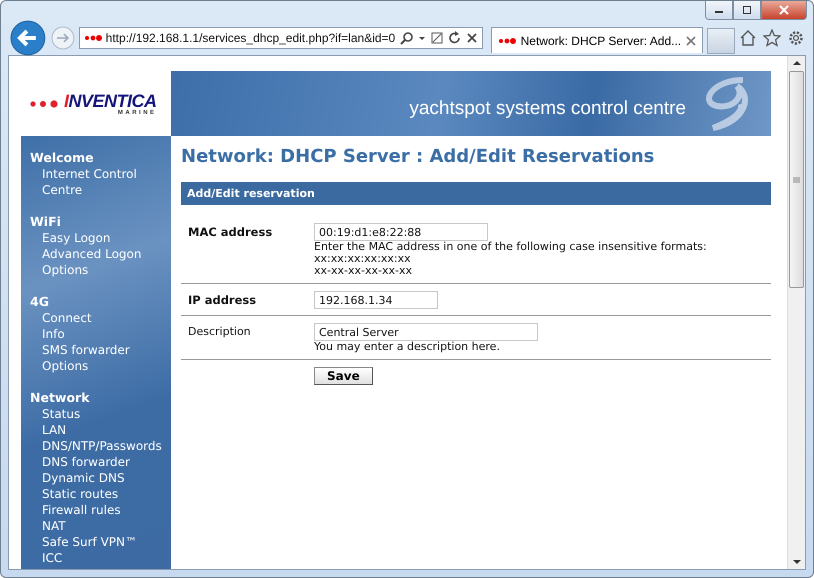 This screenshot has width=814, height=578. Describe the element at coordinates (472, 38) in the screenshot. I see `stop-icon` at that location.